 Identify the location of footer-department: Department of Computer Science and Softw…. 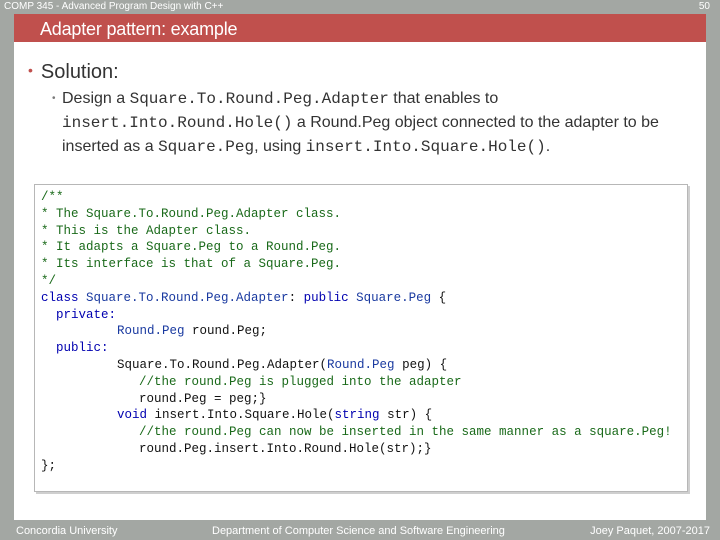
(358, 531).